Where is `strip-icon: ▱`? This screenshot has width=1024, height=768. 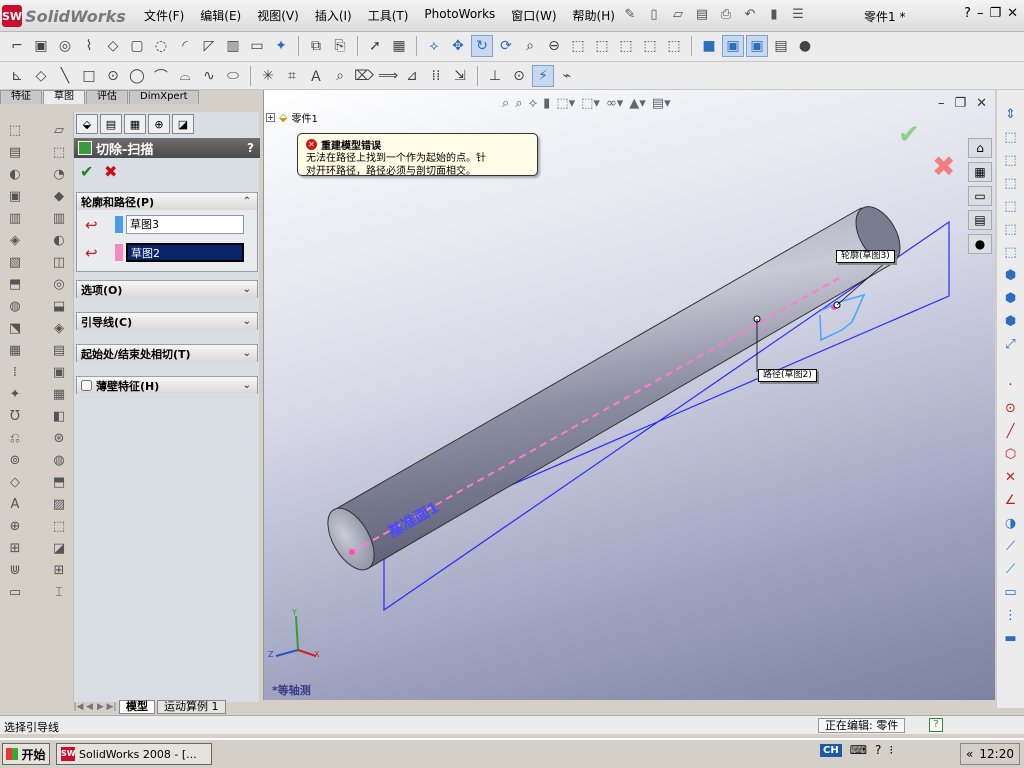
strip-icon: ▱ is located at coordinates (59, 130).